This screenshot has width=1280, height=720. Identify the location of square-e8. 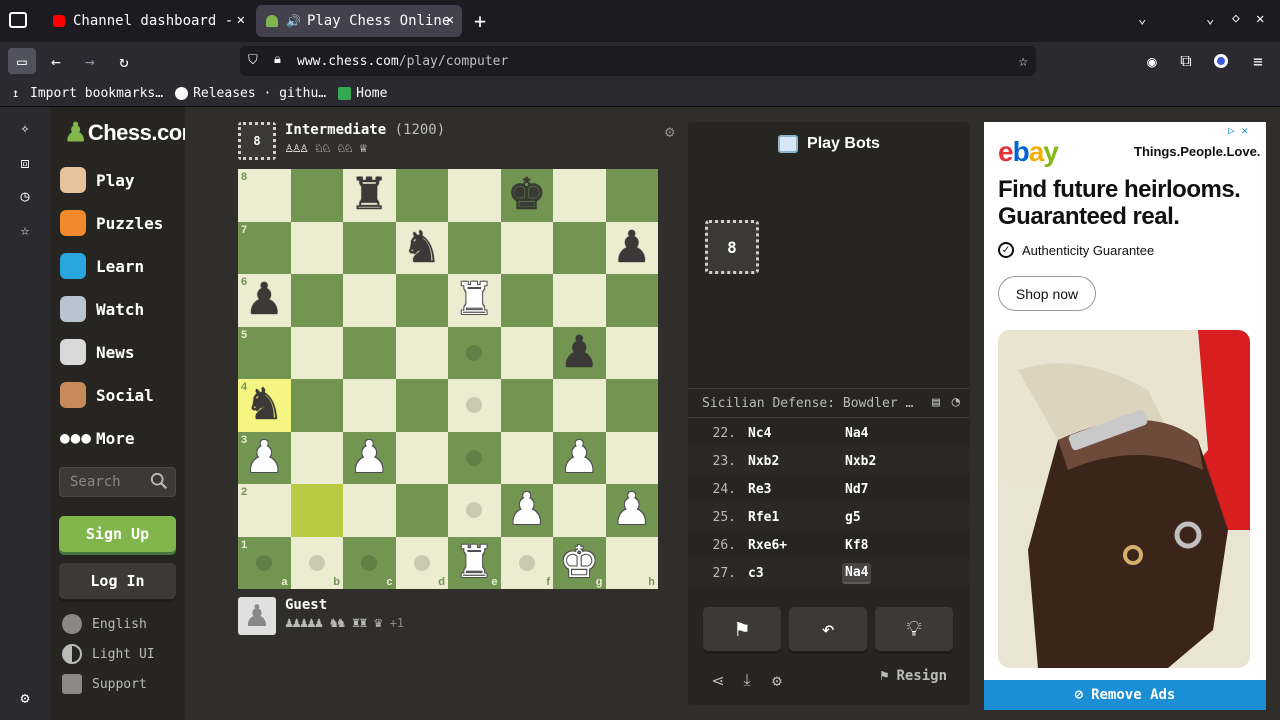
(474, 195).